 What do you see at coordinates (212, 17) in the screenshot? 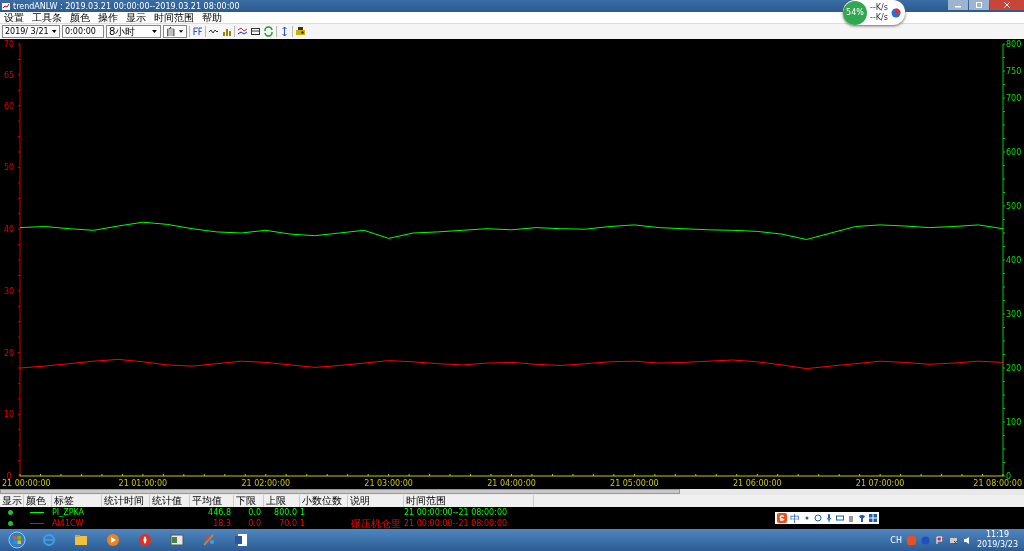
I see `menu-item: 帮助` at bounding box center [212, 17].